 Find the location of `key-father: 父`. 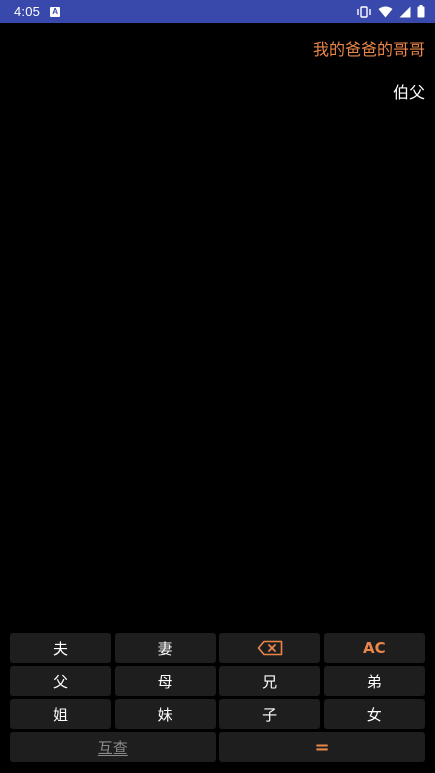

key-father: 父 is located at coordinates (60, 681).